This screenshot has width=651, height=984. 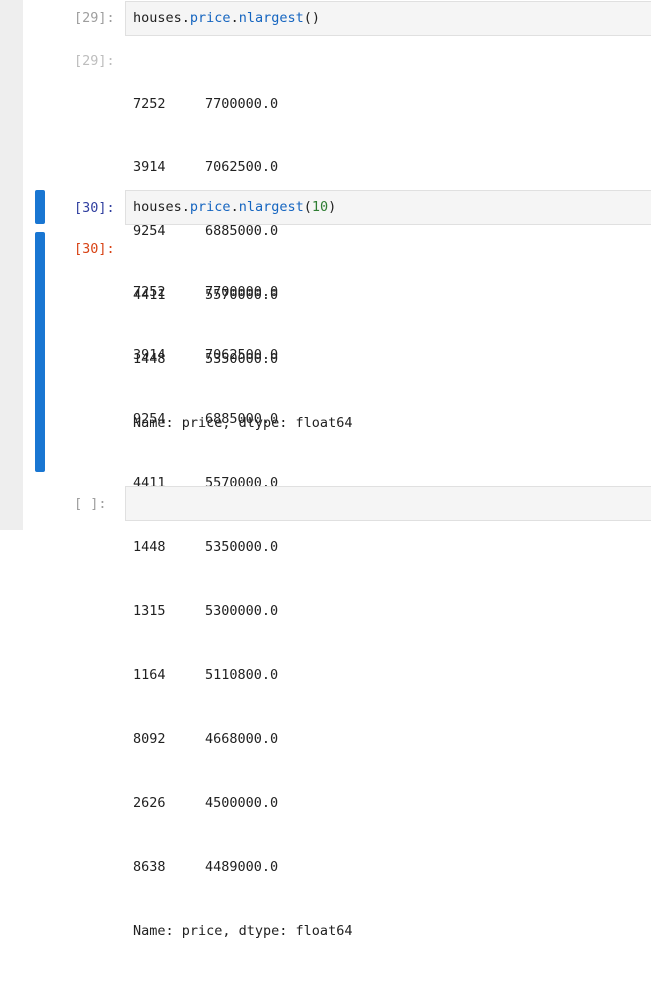 I want to click on output-row: 2626 4500000.0, so click(x=242, y=803).